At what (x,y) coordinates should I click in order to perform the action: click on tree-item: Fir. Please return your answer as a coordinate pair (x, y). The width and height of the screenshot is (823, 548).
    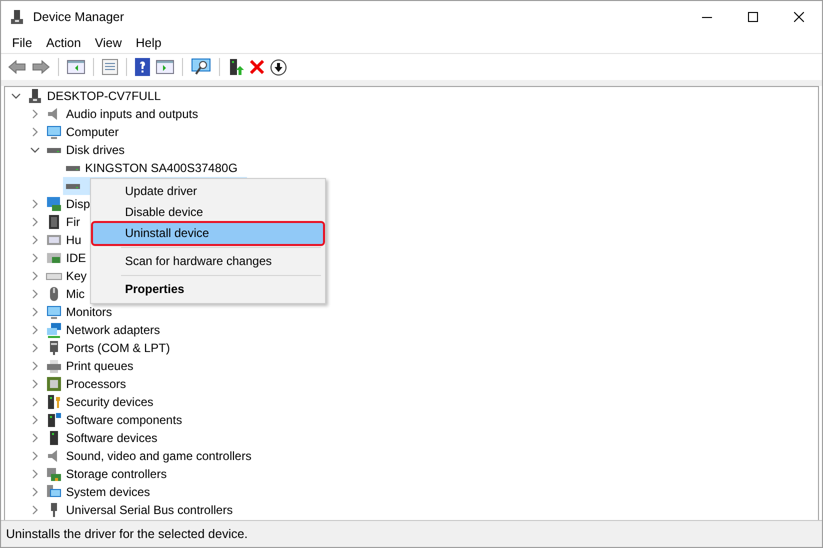
    Looking at the image, I should click on (63, 222).